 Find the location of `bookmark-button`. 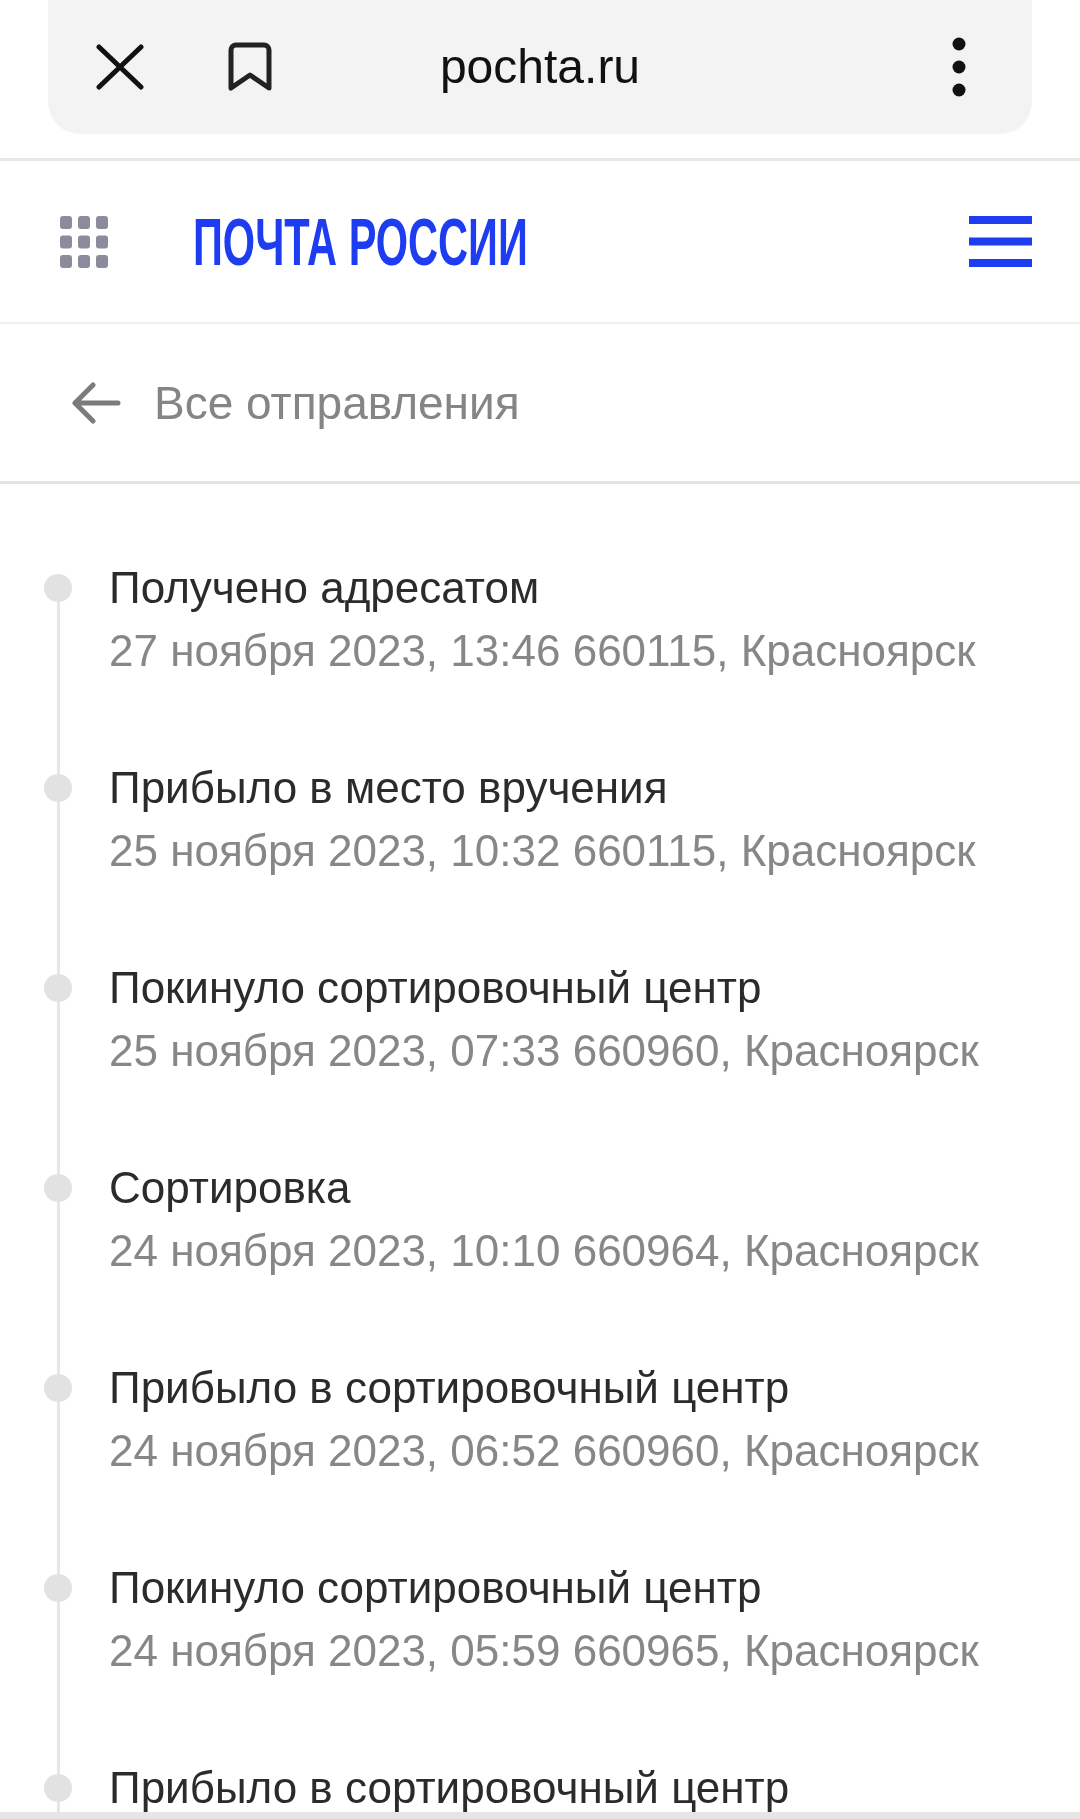

bookmark-button is located at coordinates (250, 67).